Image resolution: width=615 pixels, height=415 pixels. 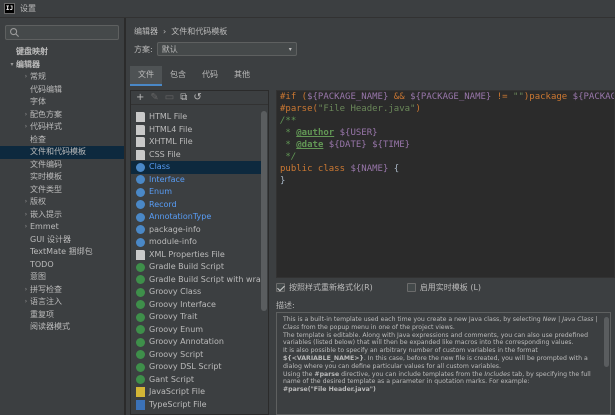 What do you see at coordinates (196, 192) in the screenshot?
I see `template-list-item: Enum` at bounding box center [196, 192].